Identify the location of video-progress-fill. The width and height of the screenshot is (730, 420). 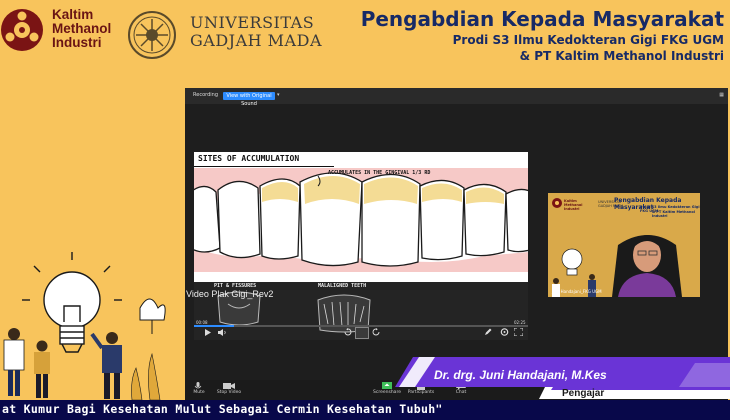
(214, 326).